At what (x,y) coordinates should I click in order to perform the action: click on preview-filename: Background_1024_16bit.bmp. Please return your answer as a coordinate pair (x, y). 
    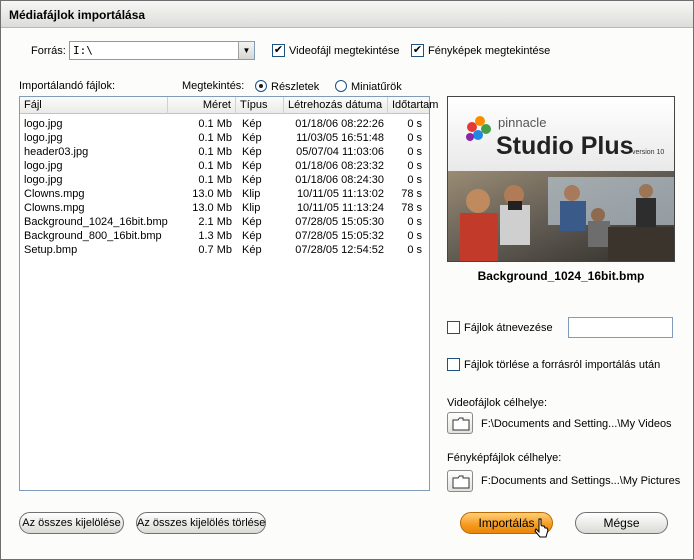
    Looking at the image, I should click on (561, 276).